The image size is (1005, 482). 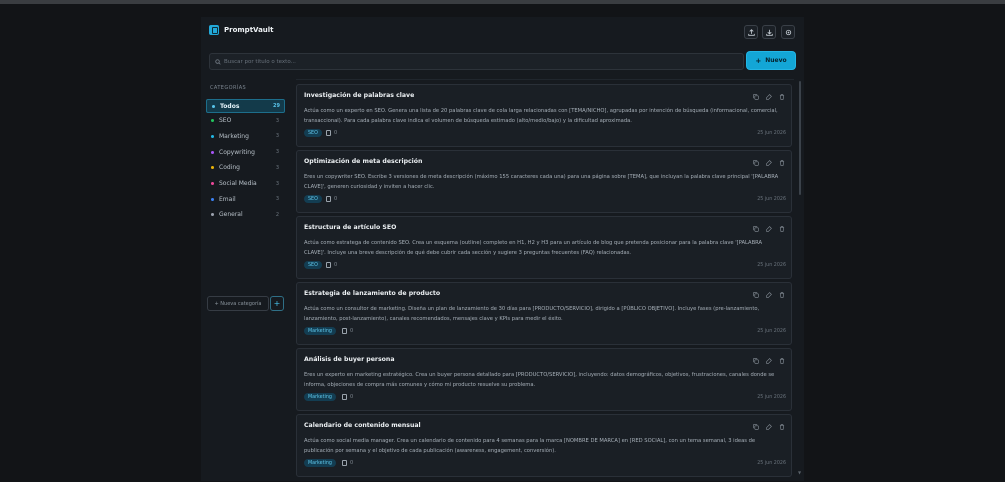 What do you see at coordinates (751, 32) in the screenshot?
I see `upload-button` at bounding box center [751, 32].